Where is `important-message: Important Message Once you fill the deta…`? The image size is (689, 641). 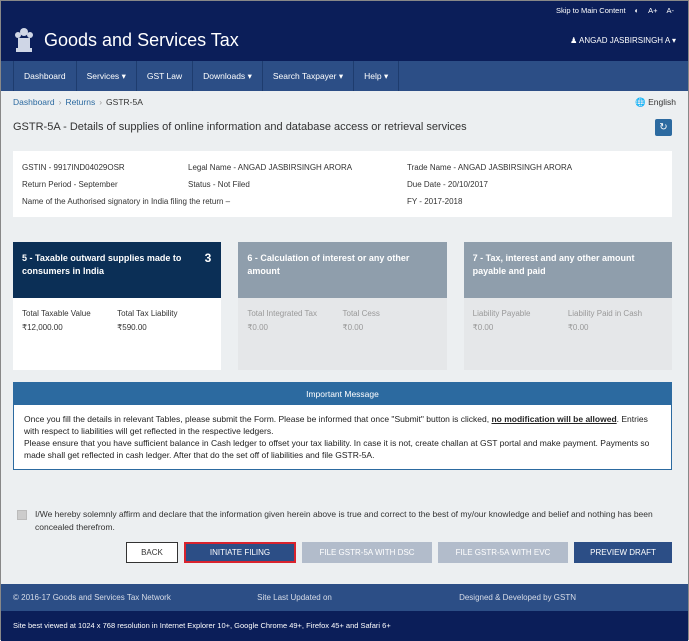 important-message: Important Message Once you fill the deta… is located at coordinates (342, 426).